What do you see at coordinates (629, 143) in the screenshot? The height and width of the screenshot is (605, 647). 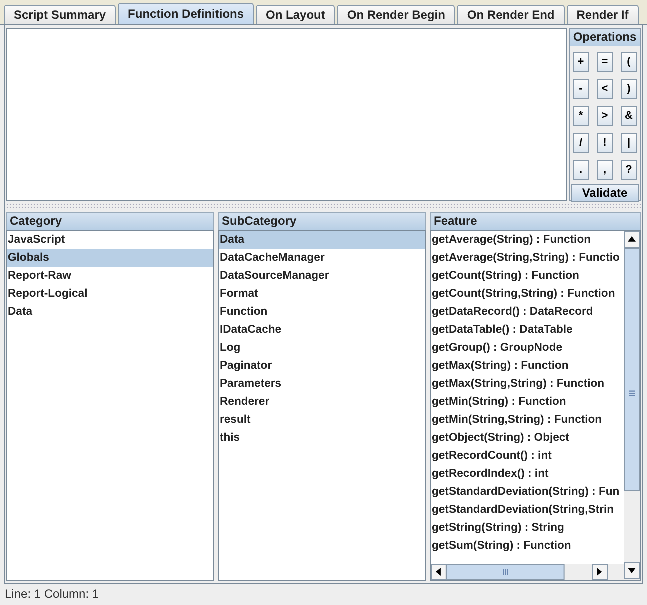 I see `operator-button: |` at bounding box center [629, 143].